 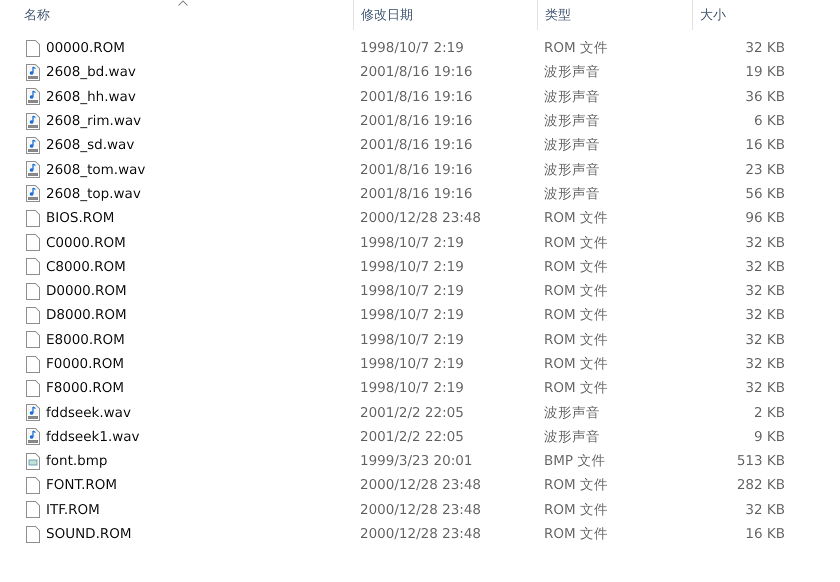 I want to click on file-name: 2608_top.wav, so click(x=93, y=194).